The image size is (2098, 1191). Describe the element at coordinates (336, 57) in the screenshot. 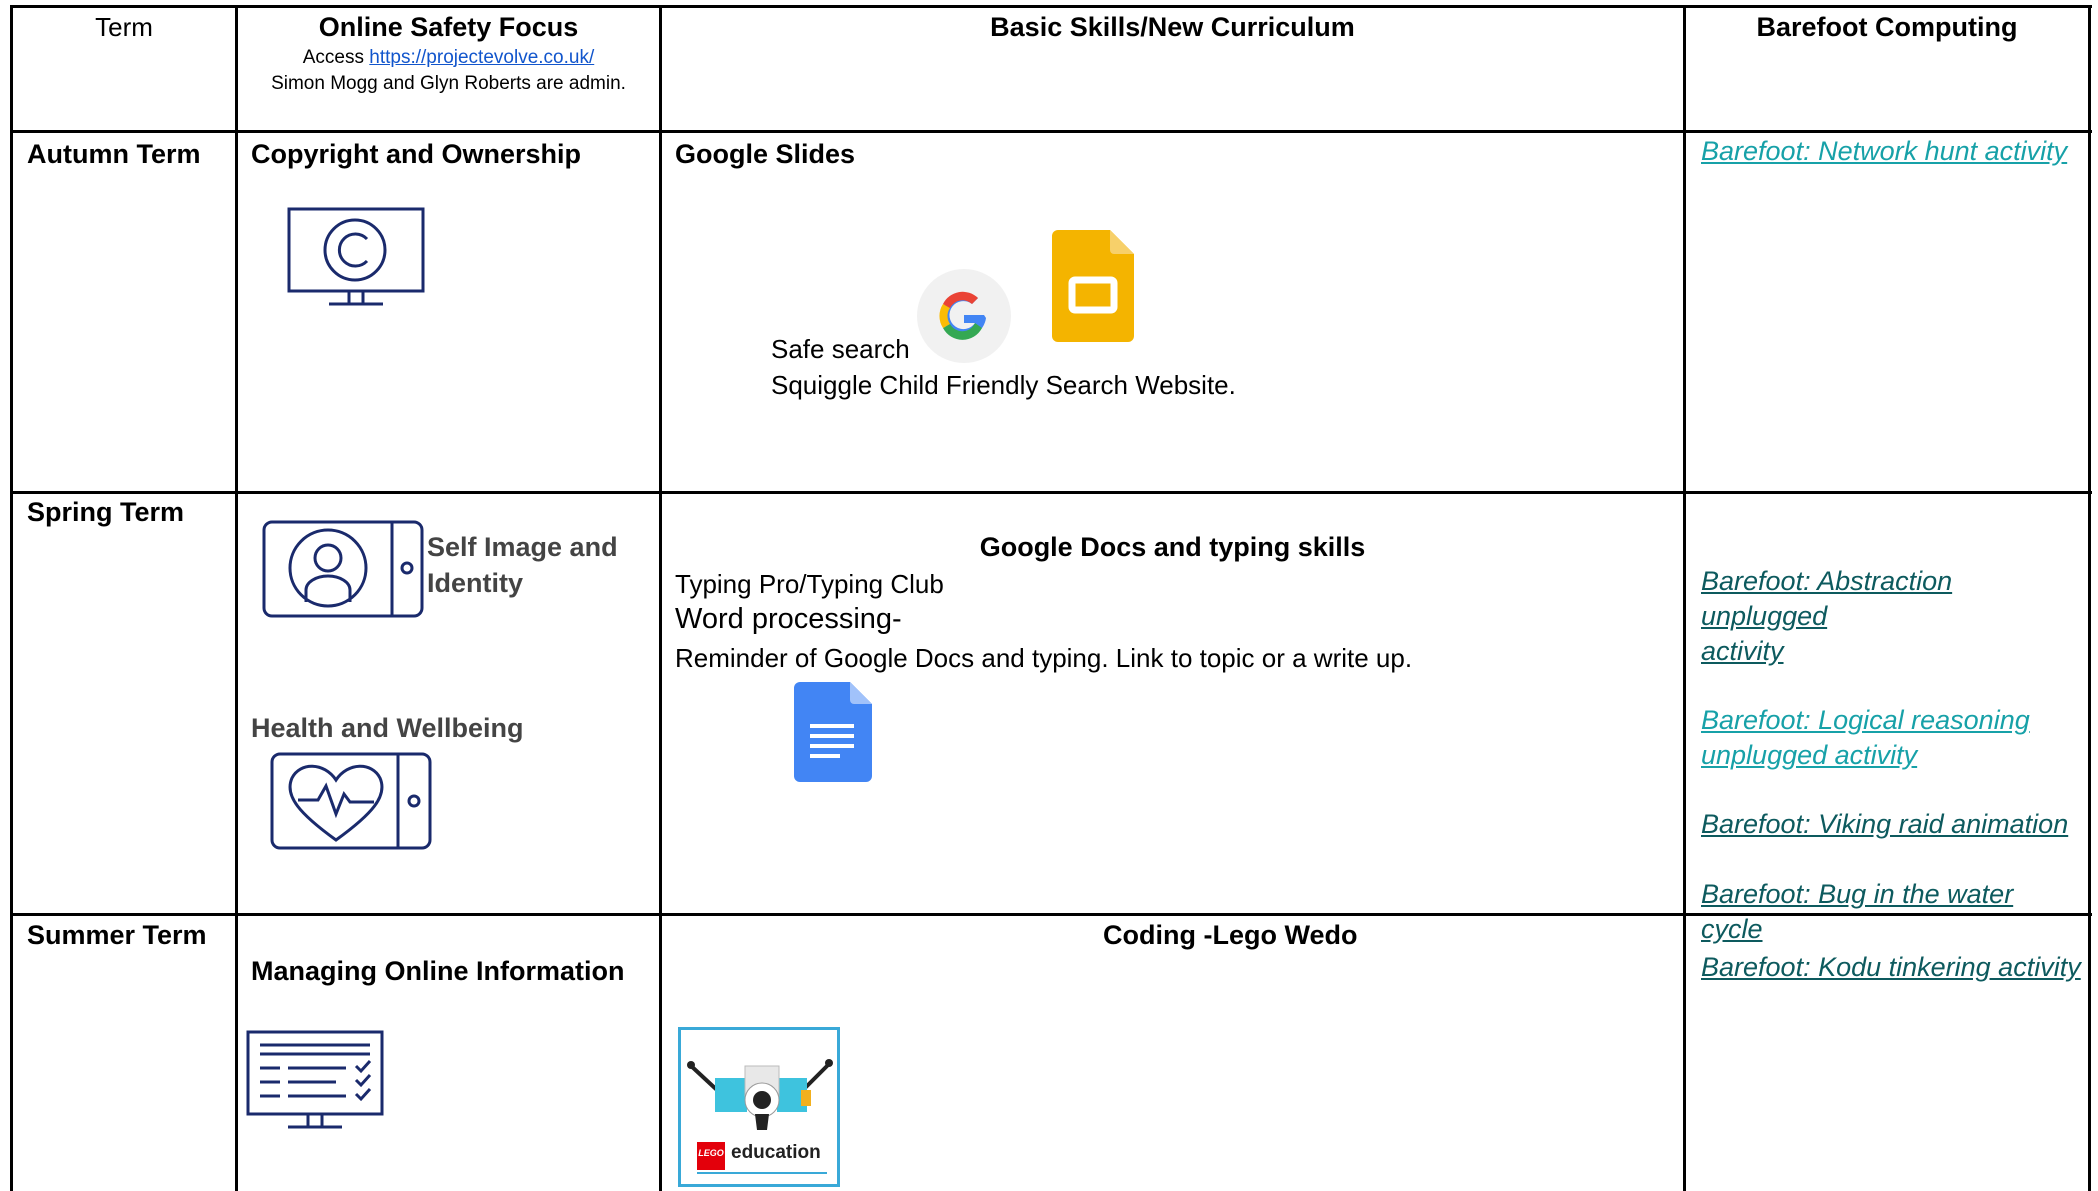

I see `access-prefix: Access` at that location.